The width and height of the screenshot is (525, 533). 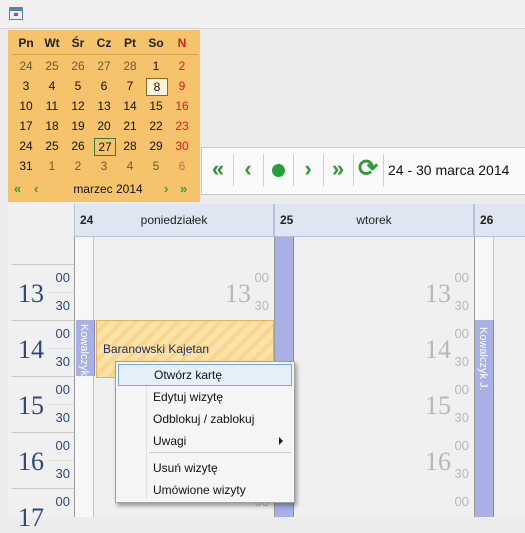 I want to click on weekday-label: So, so click(x=156, y=43).